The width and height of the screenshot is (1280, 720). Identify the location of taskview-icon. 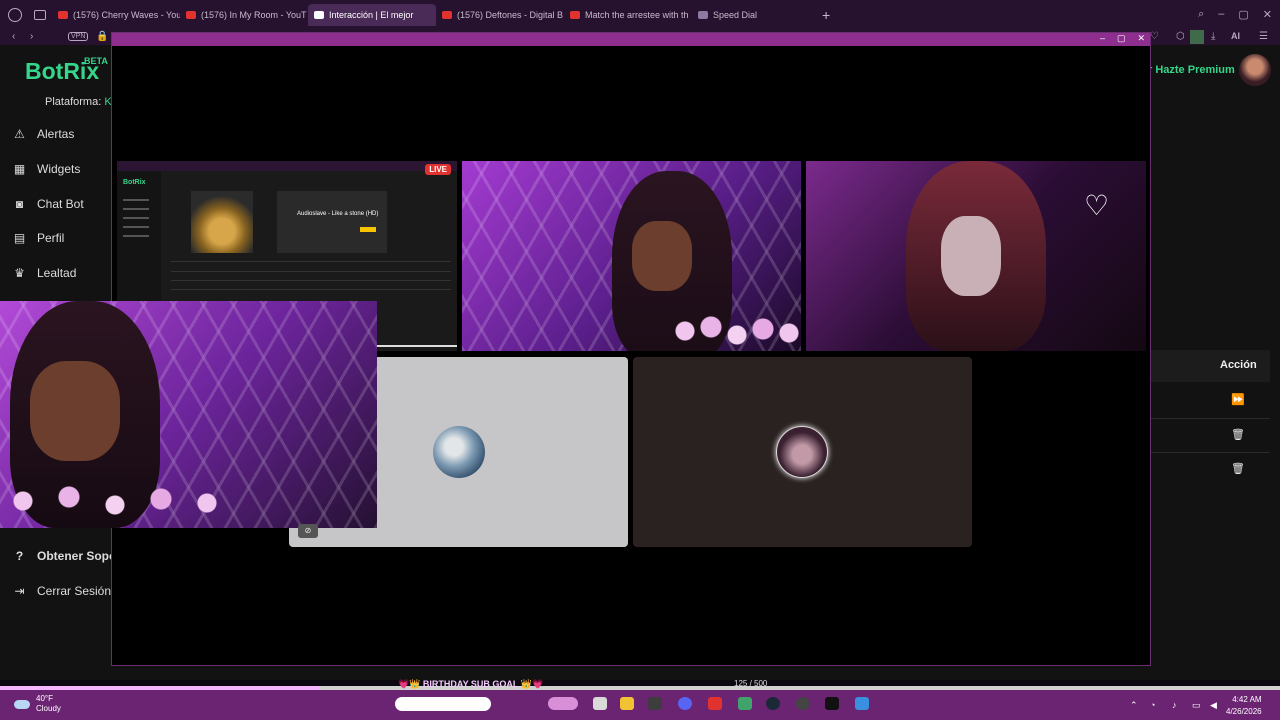
(600, 703).